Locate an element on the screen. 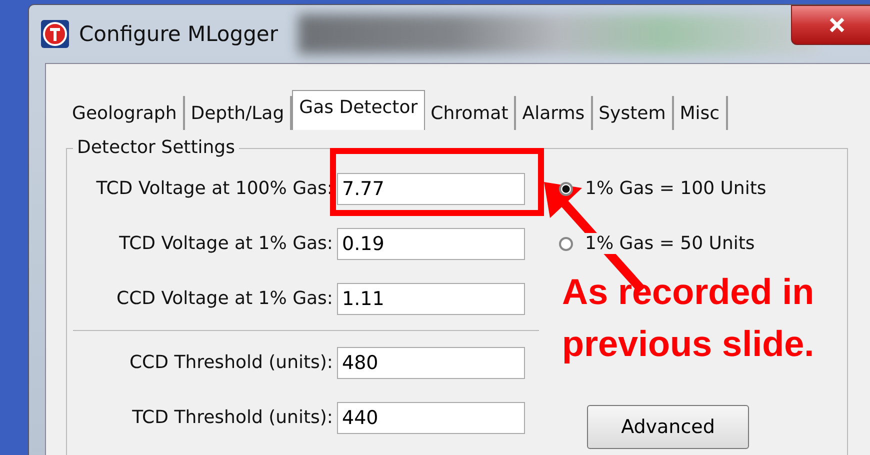  close-icon is located at coordinates (837, 25).